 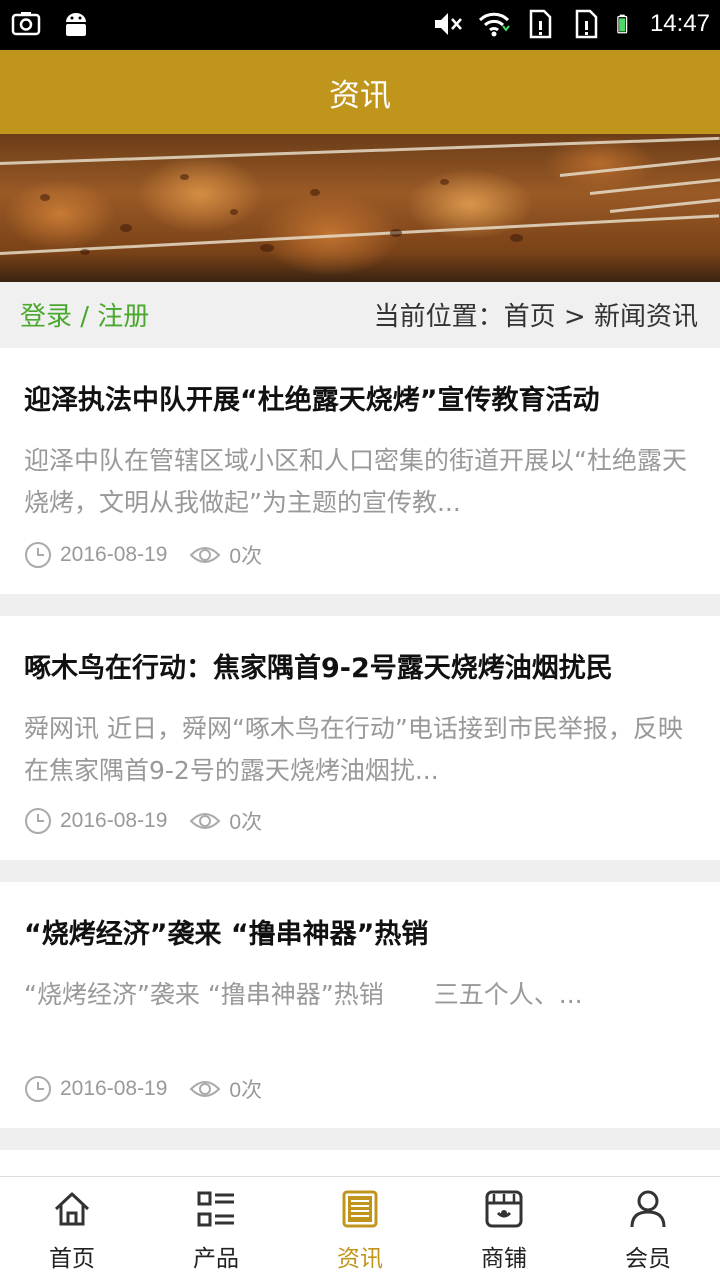 I want to click on nav-item-member: 会员, so click(x=648, y=1228).